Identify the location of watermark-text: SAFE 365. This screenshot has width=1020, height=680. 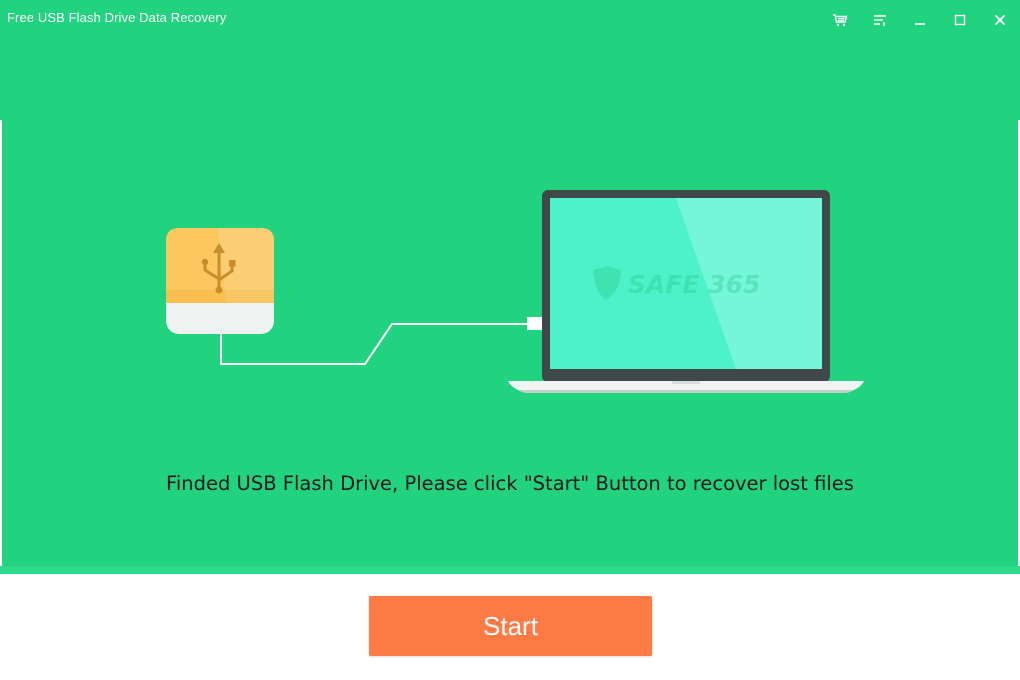
(694, 284).